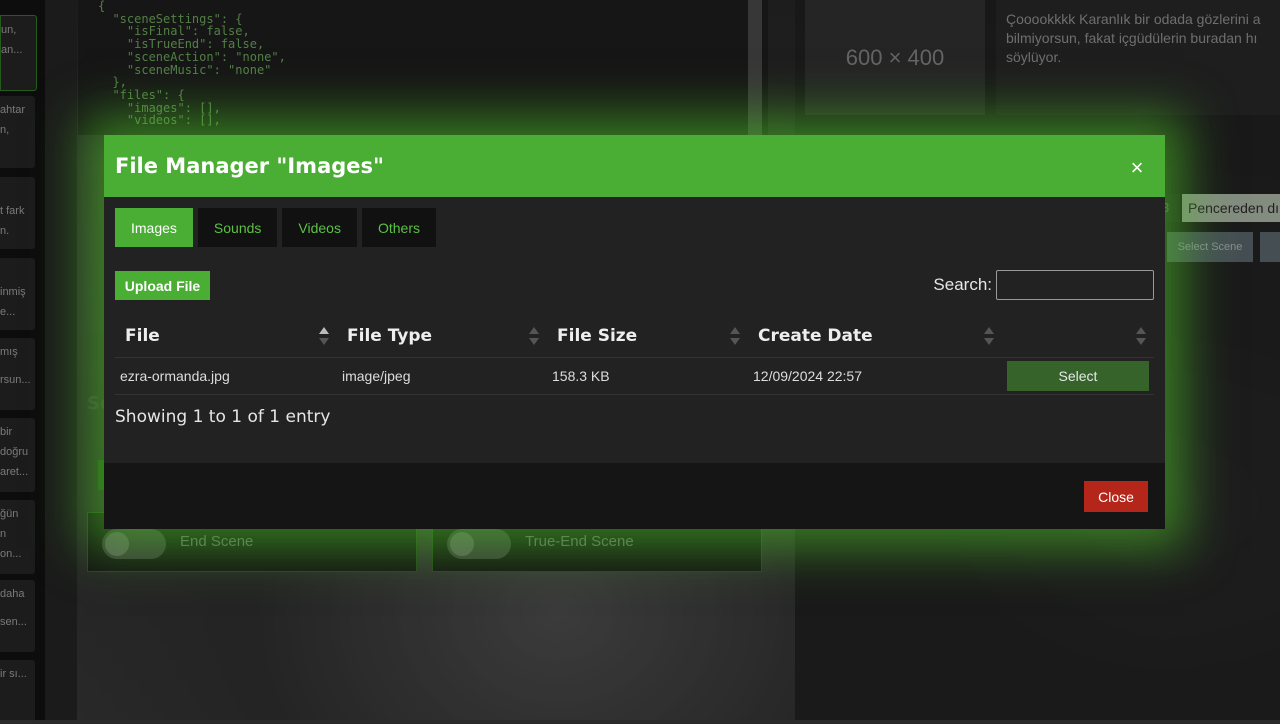 This screenshot has width=1280, height=724. I want to click on upload-file-button: Upload File, so click(162, 285).